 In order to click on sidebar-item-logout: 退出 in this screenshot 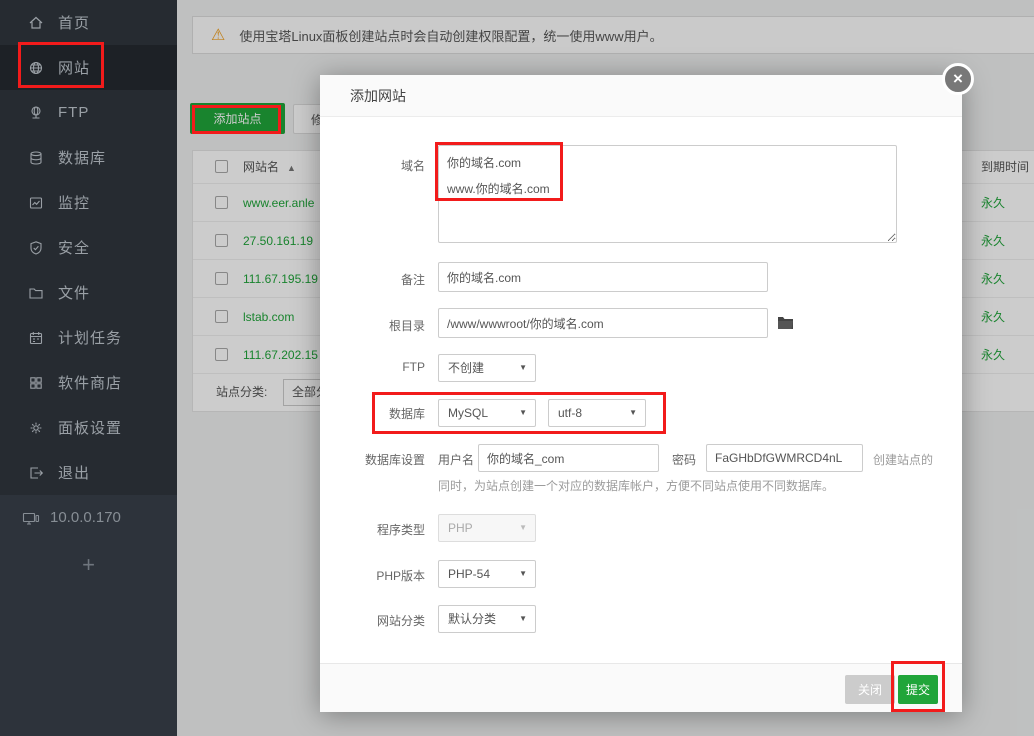, I will do `click(88, 472)`.